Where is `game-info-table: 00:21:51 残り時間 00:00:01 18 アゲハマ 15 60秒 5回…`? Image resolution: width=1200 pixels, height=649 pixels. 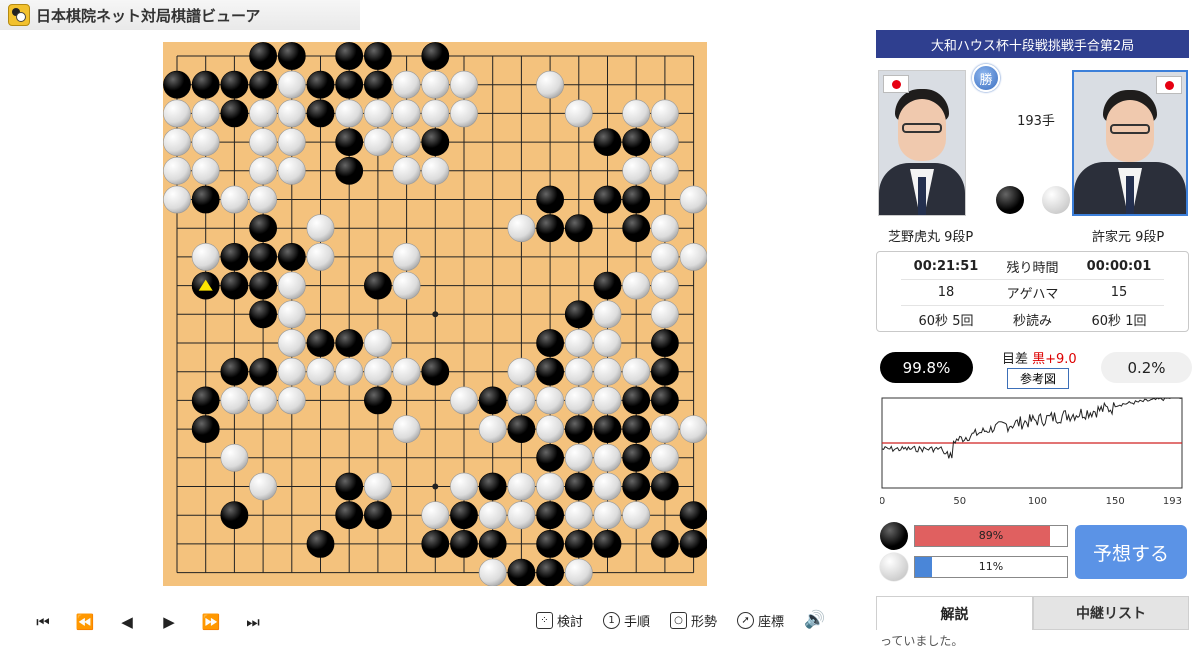
game-info-table: 00:21:51 残り時間 00:00:01 18 アゲハマ 15 60秒 5回… is located at coordinates (1032, 291).